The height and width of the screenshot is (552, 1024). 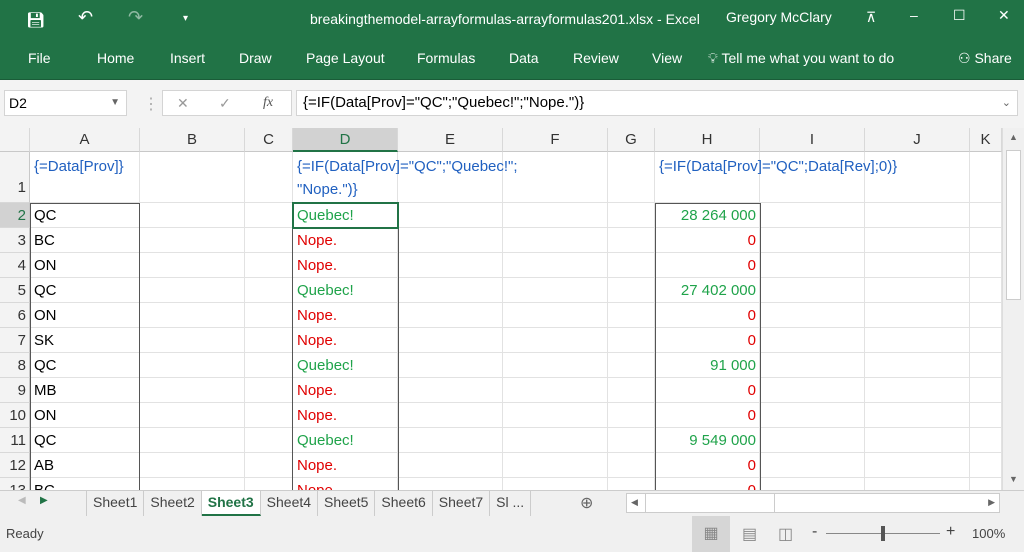 I want to click on tab-draw: Draw, so click(x=255, y=58).